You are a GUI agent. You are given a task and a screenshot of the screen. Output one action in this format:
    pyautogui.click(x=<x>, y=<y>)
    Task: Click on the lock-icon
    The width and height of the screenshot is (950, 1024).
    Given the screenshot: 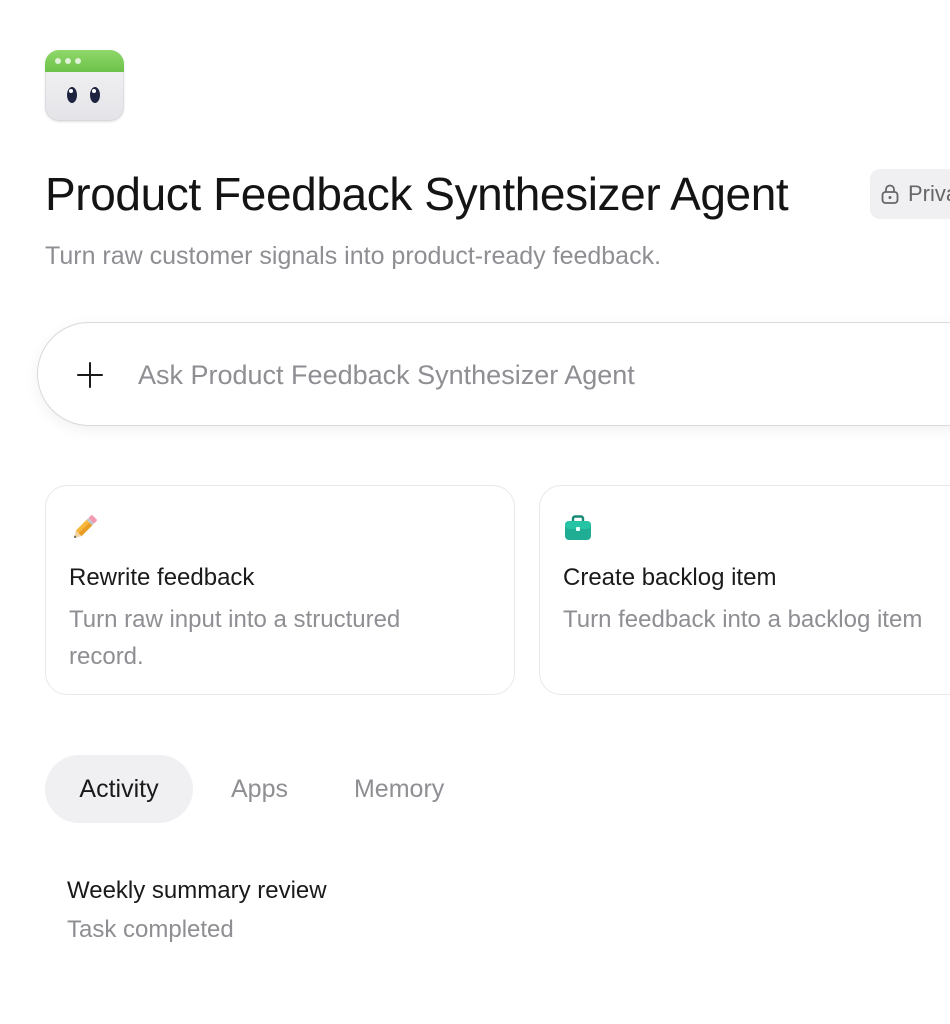 What is the action you would take?
    pyautogui.click(x=890, y=194)
    